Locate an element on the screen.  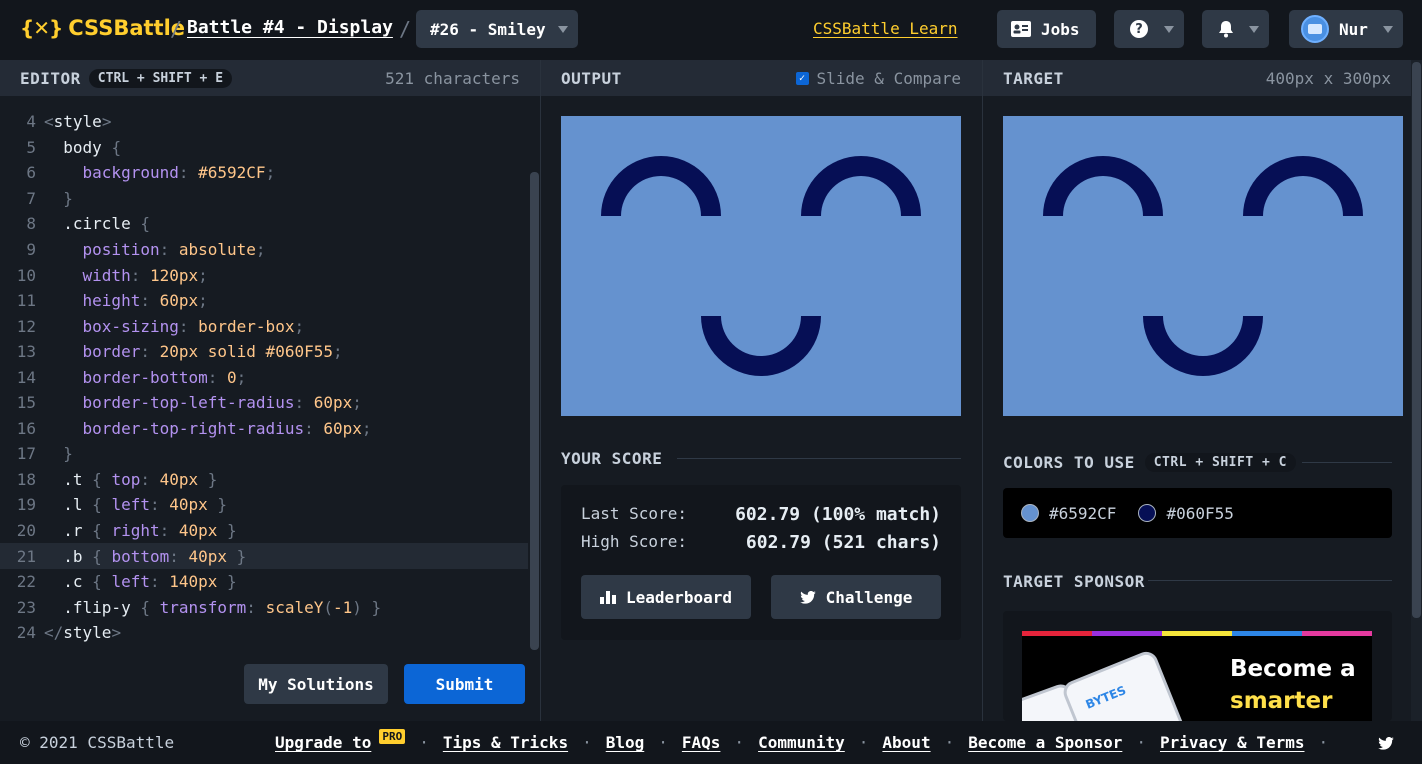
color-swatch: #6592CF is located at coordinates (1068, 513).